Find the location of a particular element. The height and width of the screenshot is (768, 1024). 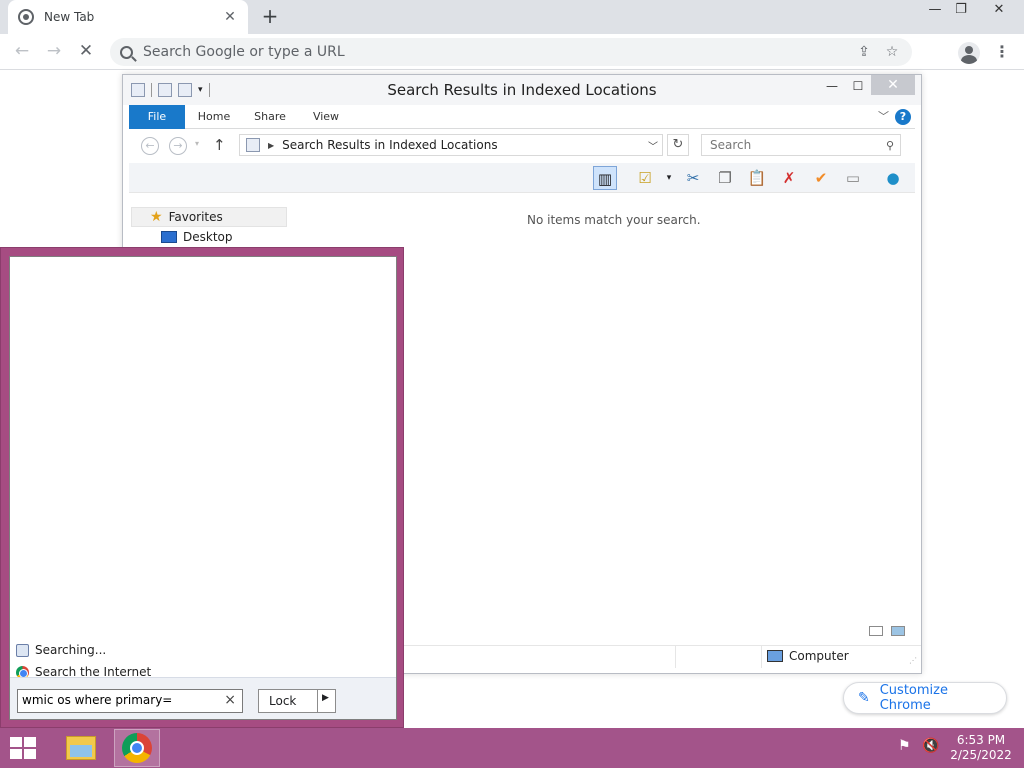

favorites-star-icon: ★ is located at coordinates (156, 217).